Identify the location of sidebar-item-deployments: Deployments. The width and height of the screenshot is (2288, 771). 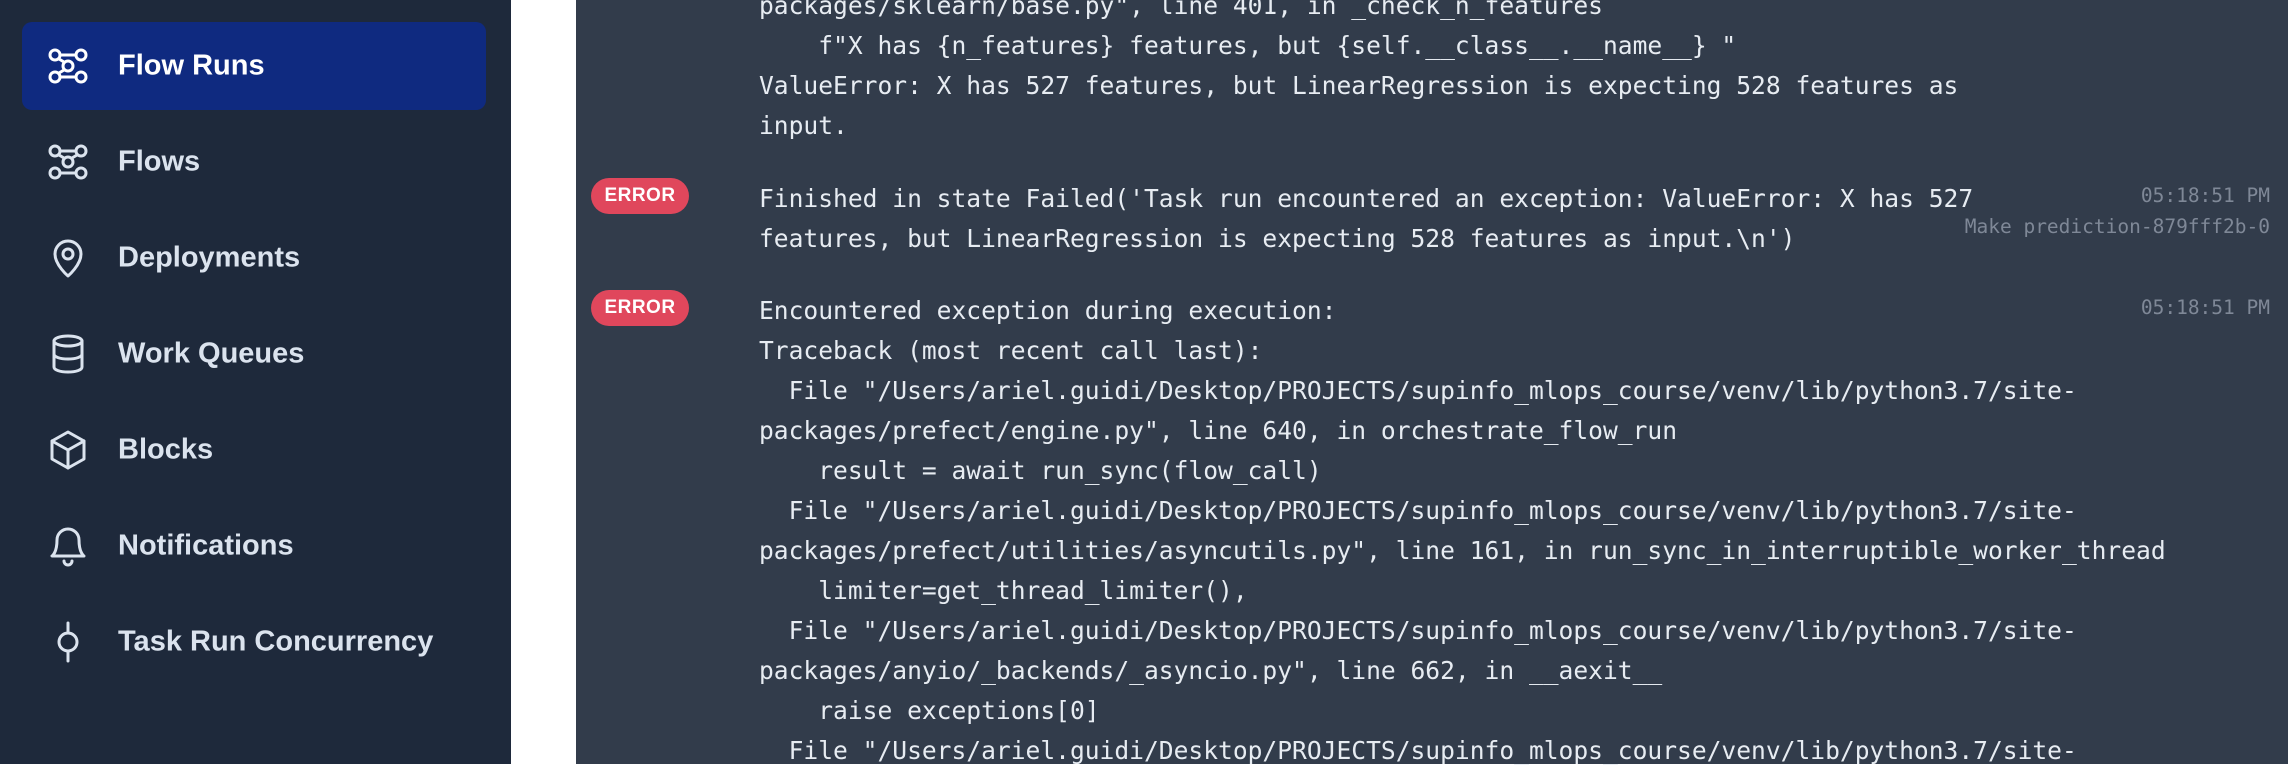
(254, 258).